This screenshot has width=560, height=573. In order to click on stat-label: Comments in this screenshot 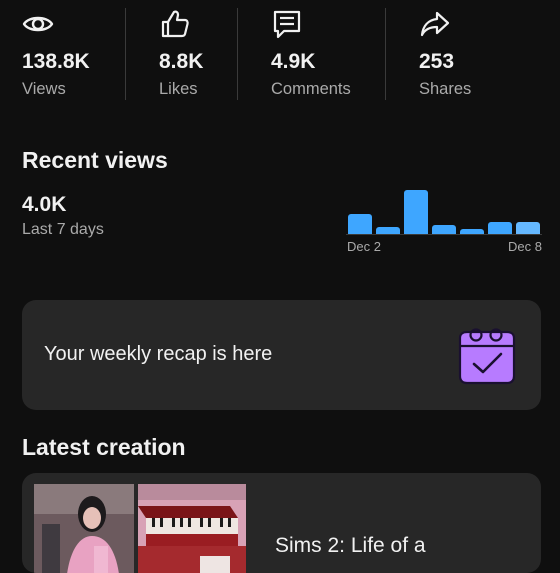, I will do `click(311, 89)`.